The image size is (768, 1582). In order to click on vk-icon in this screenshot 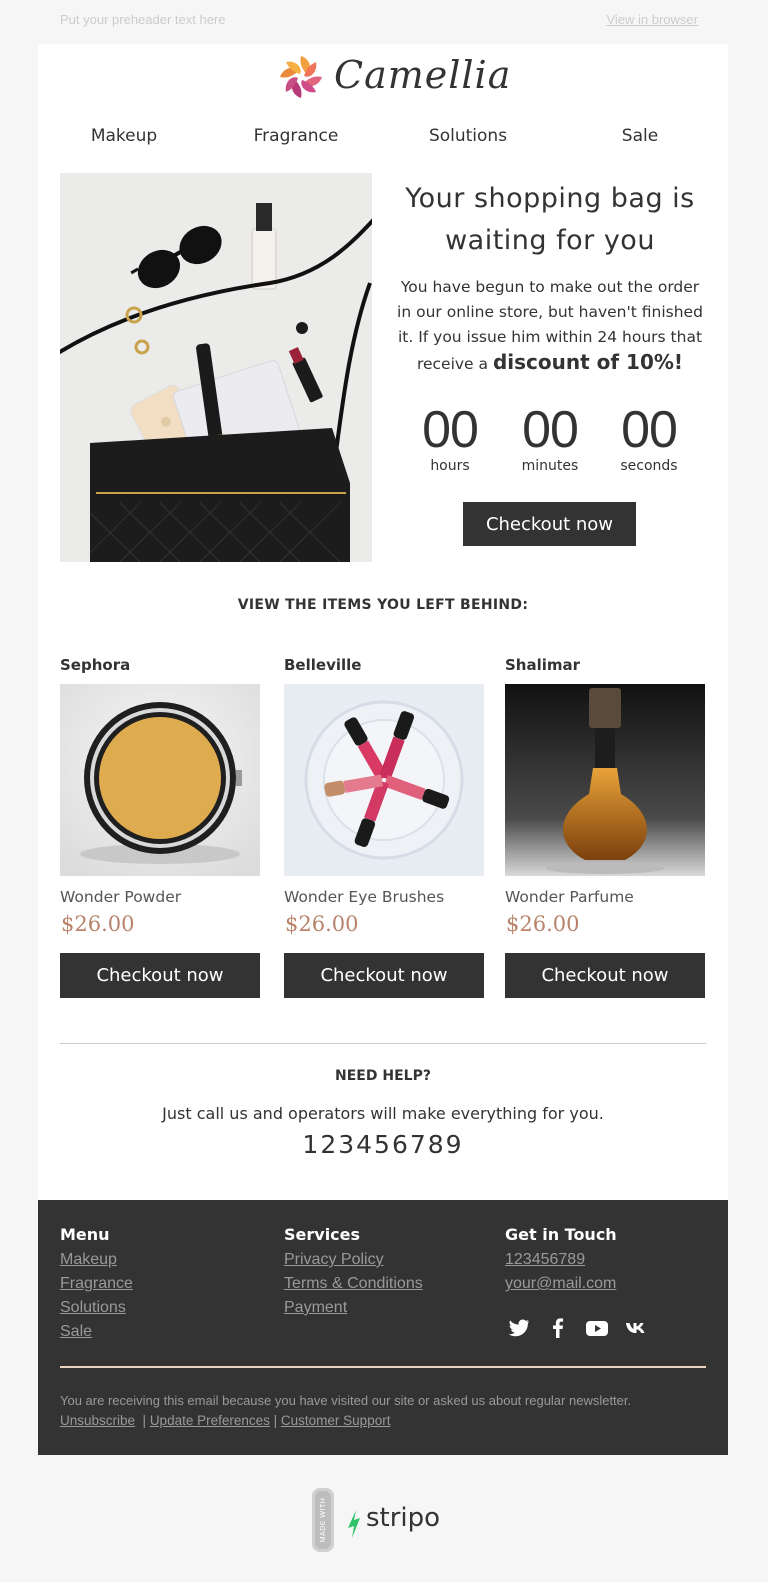, I will do `click(636, 1328)`.